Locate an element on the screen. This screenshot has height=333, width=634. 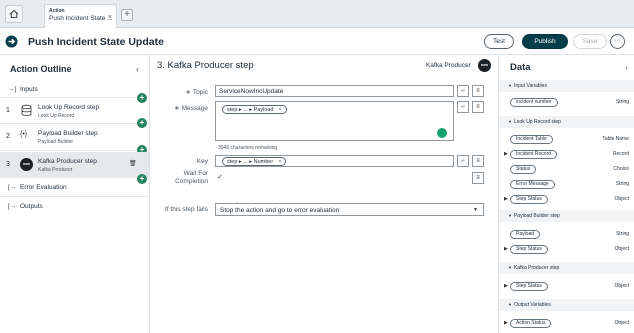
data-pill: incident number is located at coordinates (534, 102).